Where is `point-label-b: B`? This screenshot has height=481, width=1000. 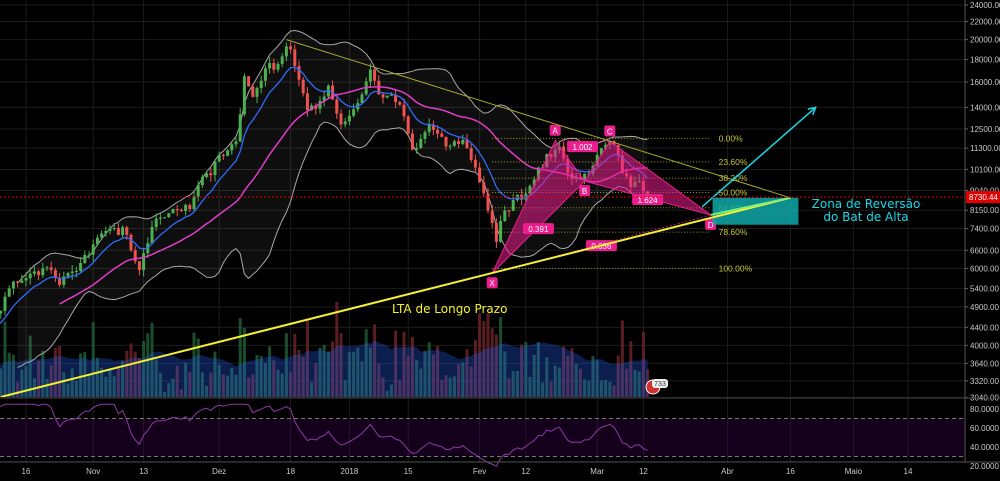 point-label-b: B is located at coordinates (584, 191).